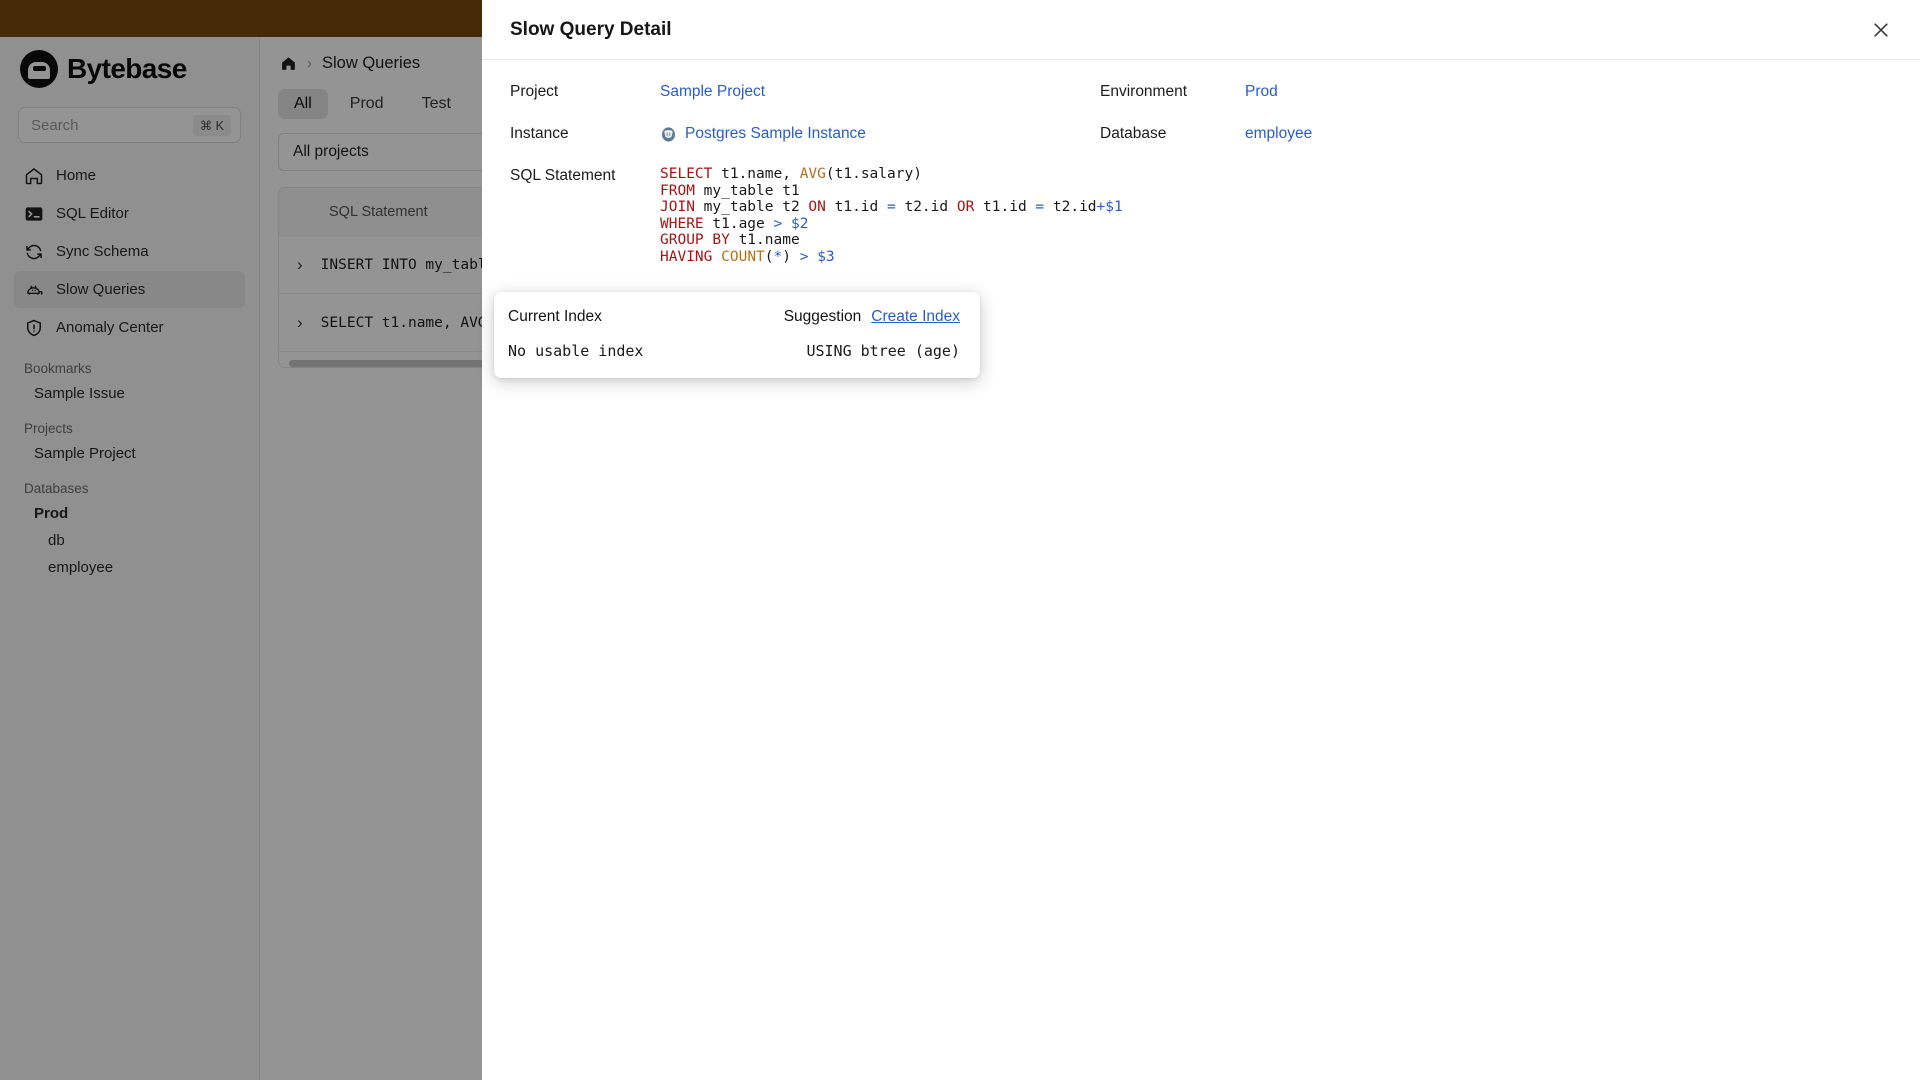  What do you see at coordinates (883, 351) in the screenshot?
I see `suggestion-value: USING btree (age)` at bounding box center [883, 351].